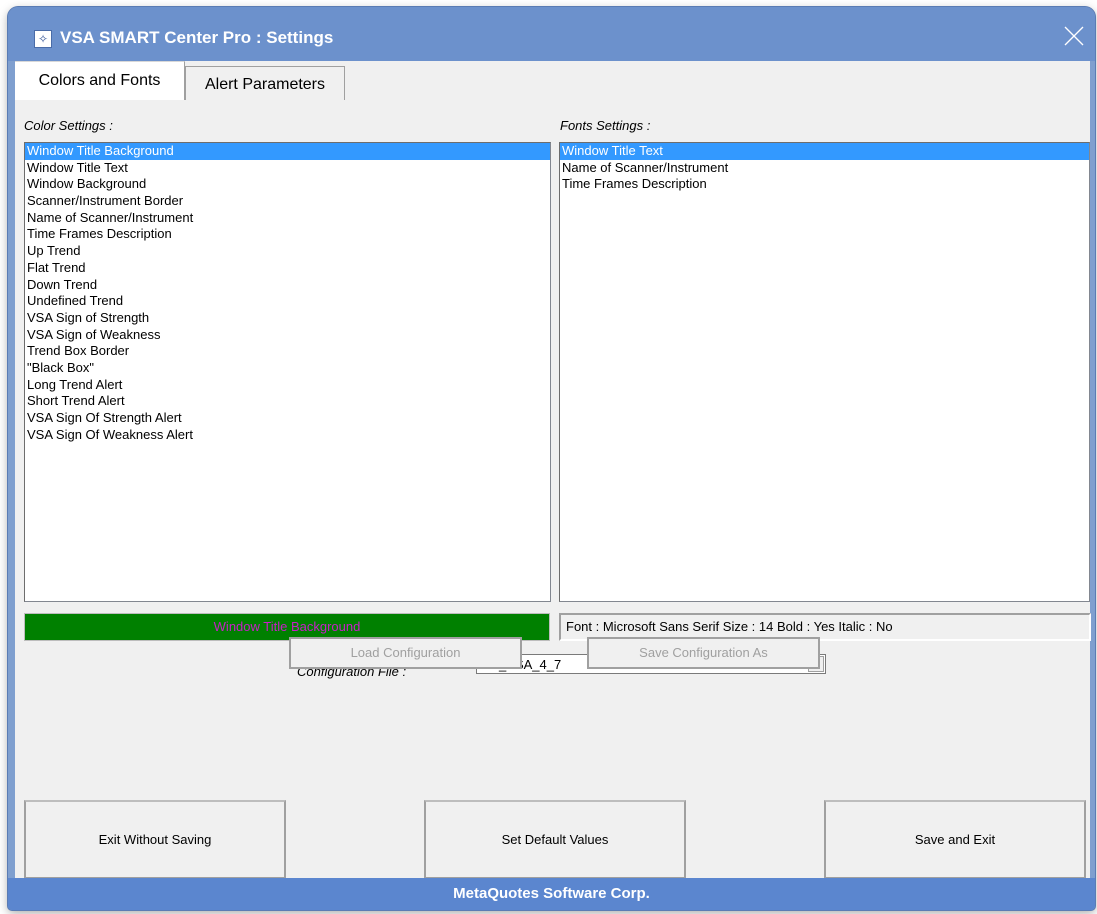 The height and width of the screenshot is (914, 1097). Describe the element at coordinates (100, 80) in the screenshot. I see `tab-colors-and-fonts: Colors and Fonts` at that location.